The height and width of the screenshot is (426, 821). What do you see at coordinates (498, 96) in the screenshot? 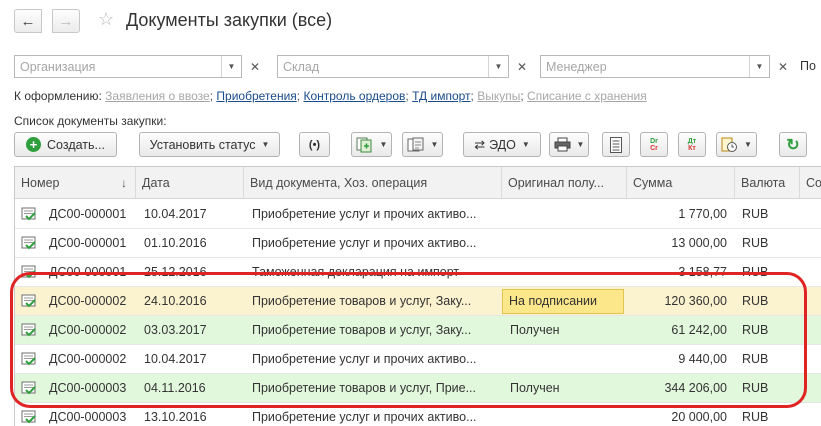
I see `link-buyouts: Выкупы` at bounding box center [498, 96].